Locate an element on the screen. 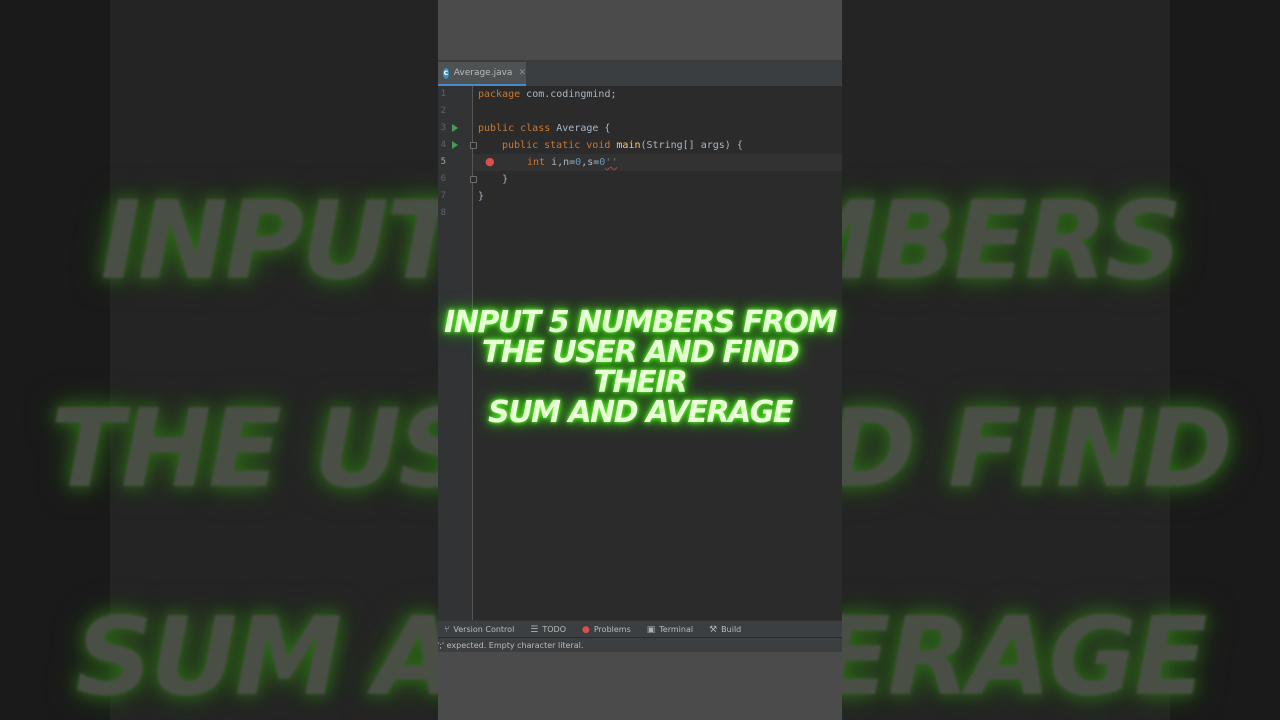 The height and width of the screenshot is (720, 1280). code-line-6: 6 } is located at coordinates (640, 179).